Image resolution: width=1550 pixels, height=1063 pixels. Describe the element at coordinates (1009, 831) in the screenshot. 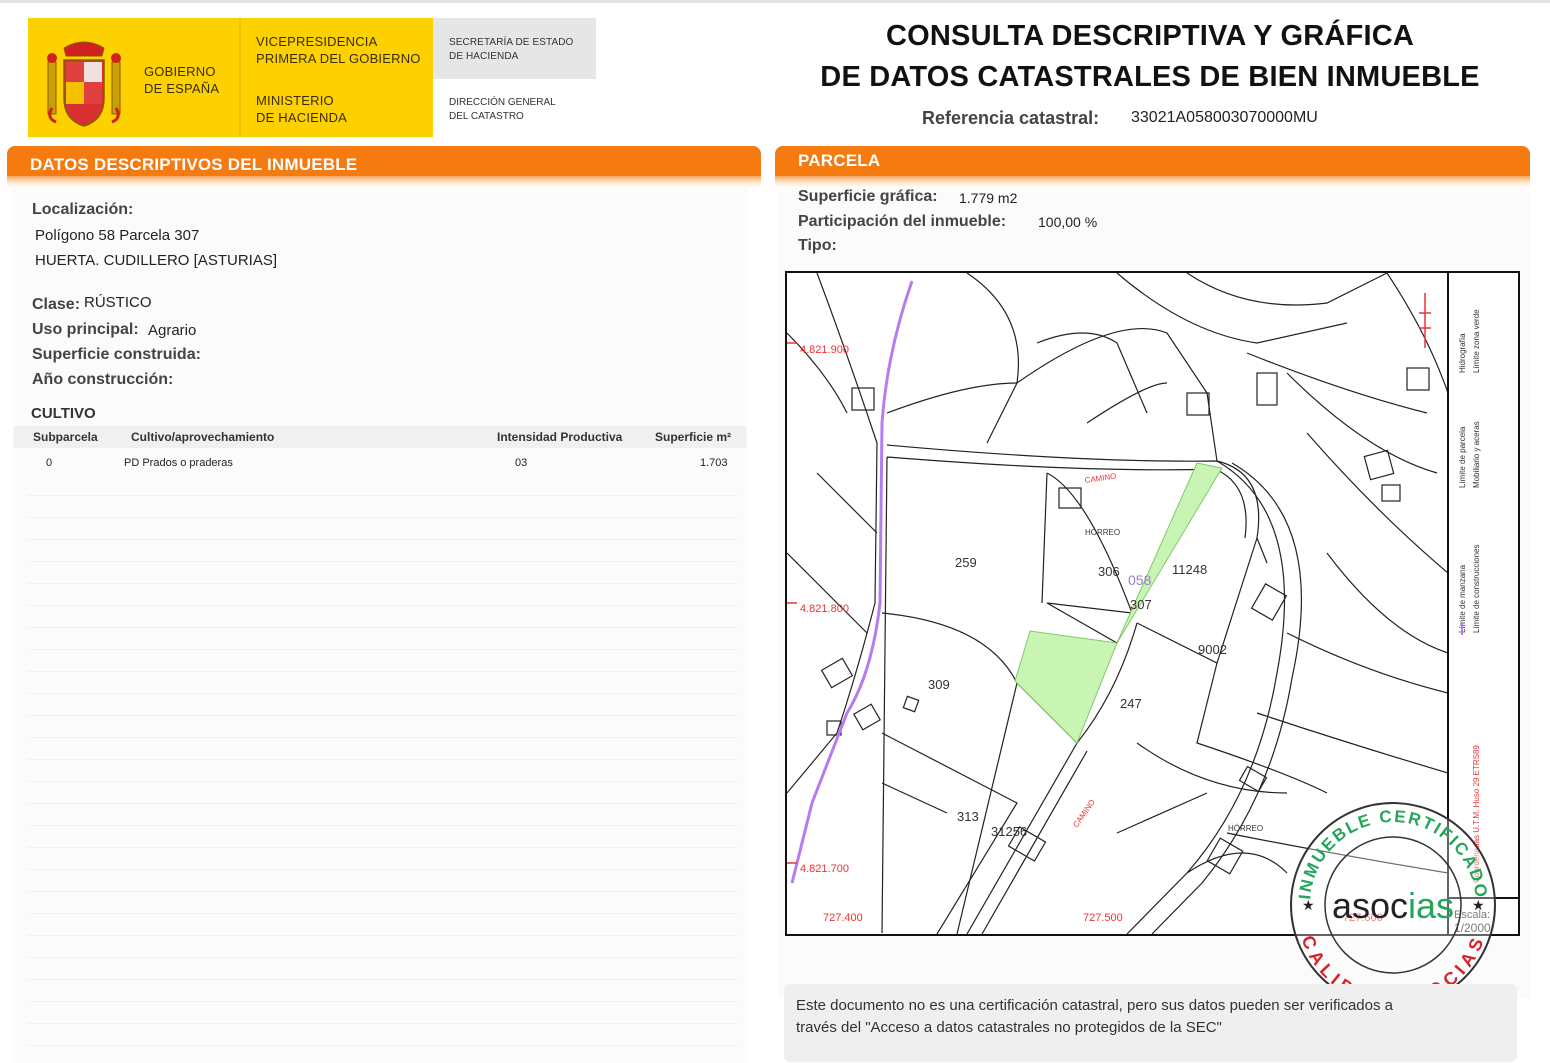

I see `parcel-label: 31256` at that location.